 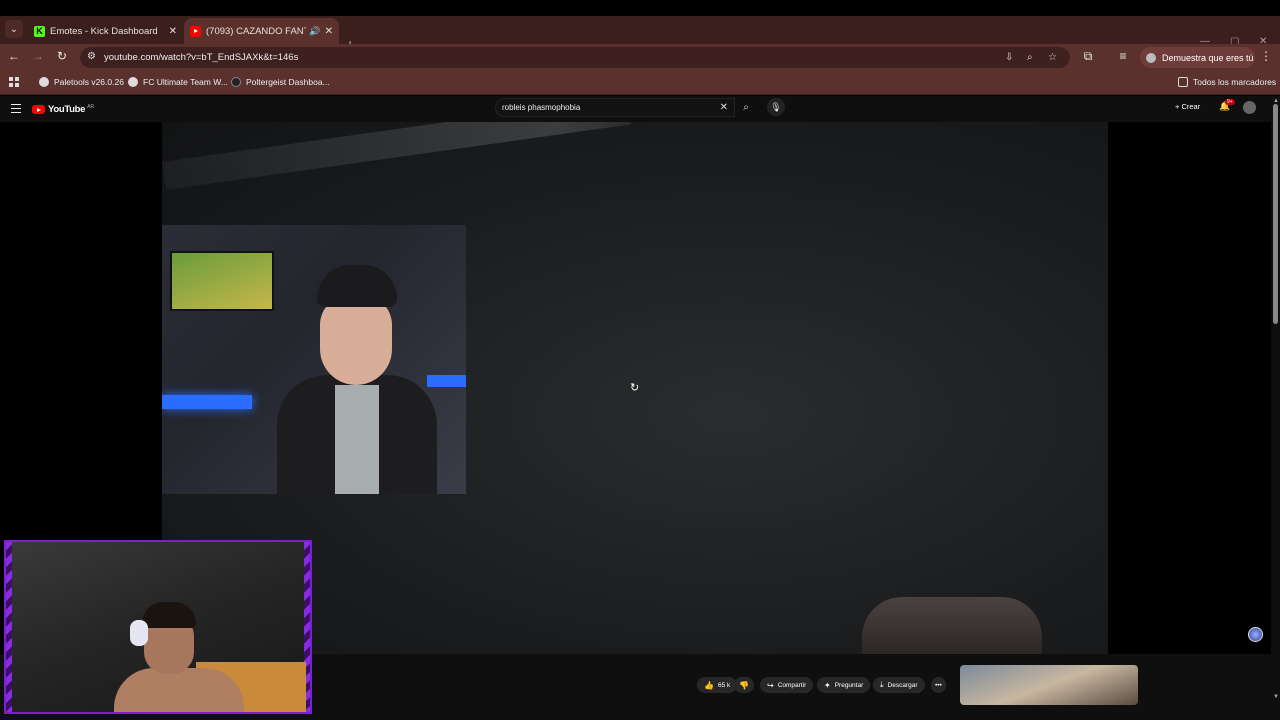 What do you see at coordinates (827, 685) in the screenshot?
I see `sparkle-icon: ✦` at bounding box center [827, 685].